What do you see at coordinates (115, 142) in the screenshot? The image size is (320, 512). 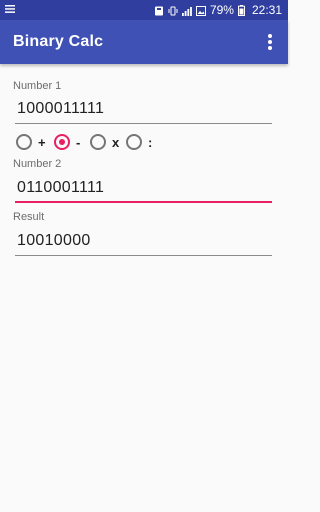 I see `radio-multiply-label: x` at bounding box center [115, 142].